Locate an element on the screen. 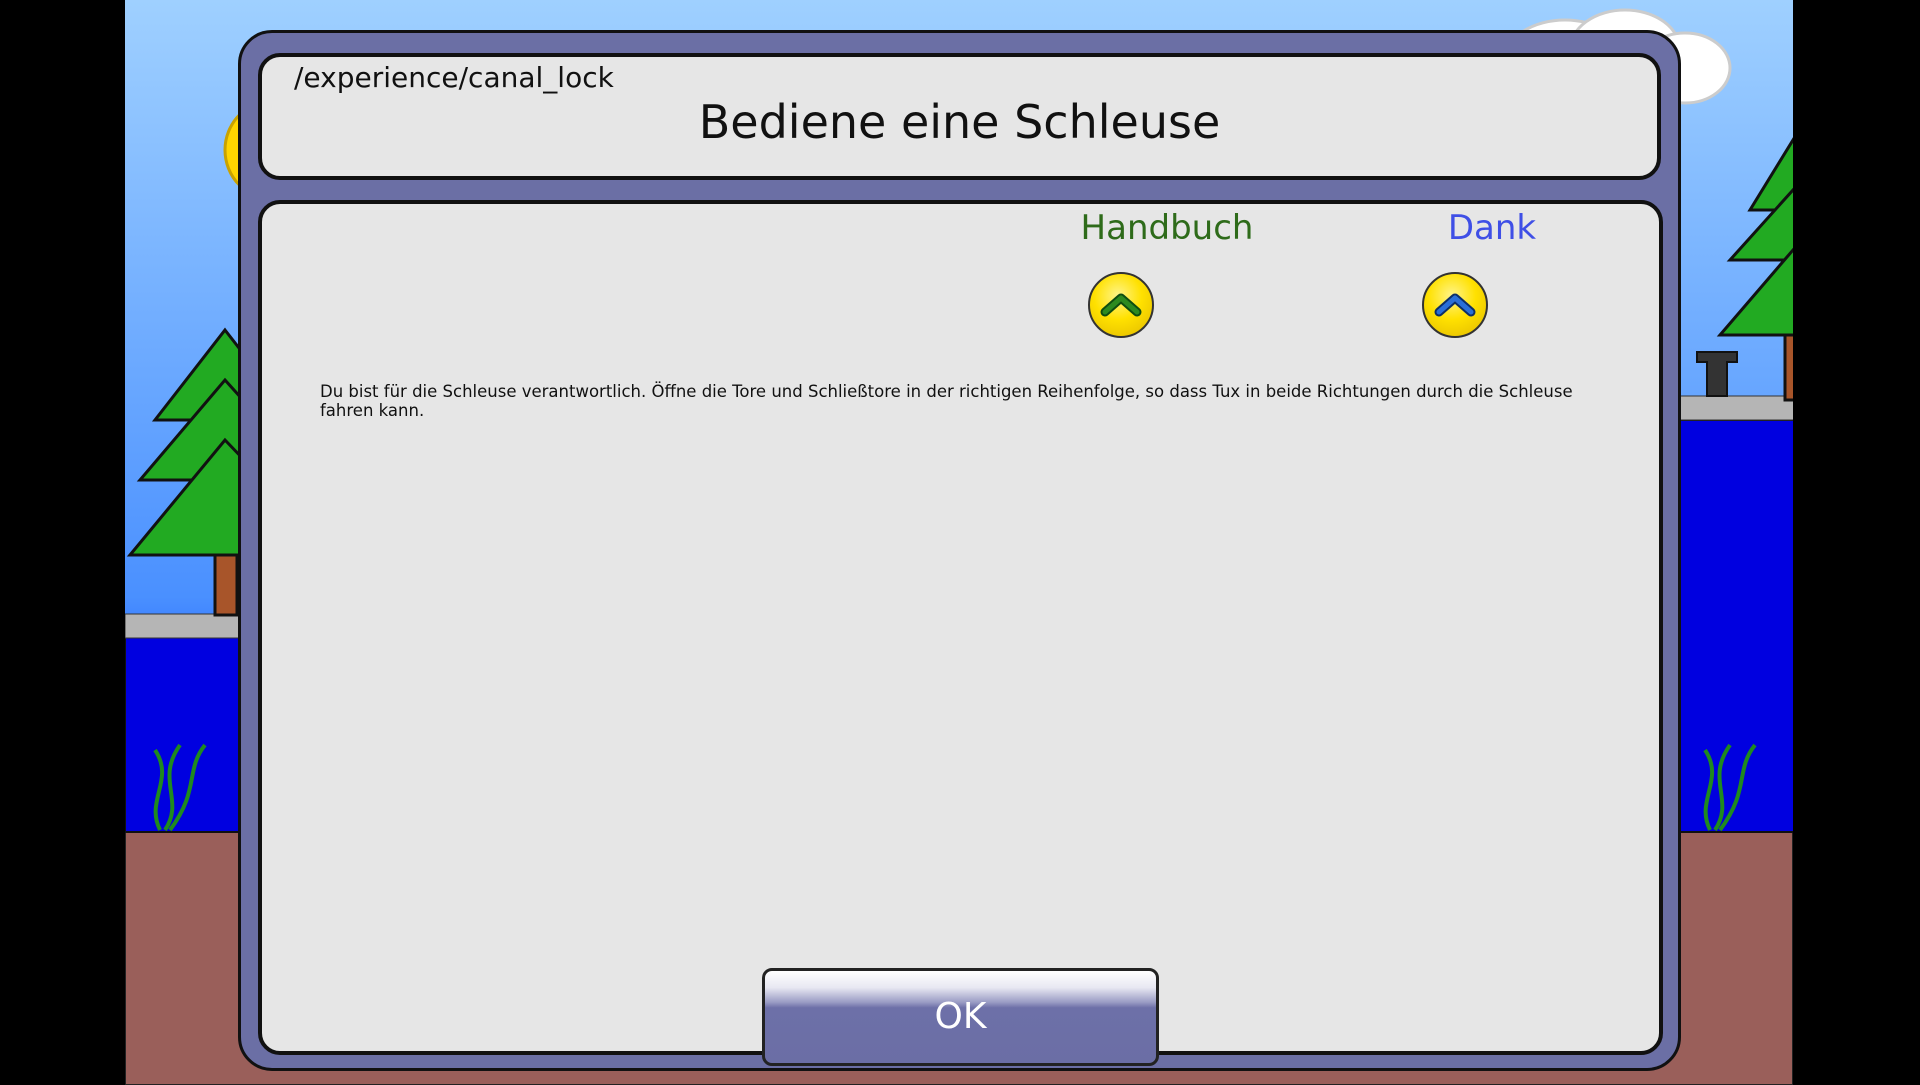  manual-link-label: Handbuch is located at coordinates (1167, 228).